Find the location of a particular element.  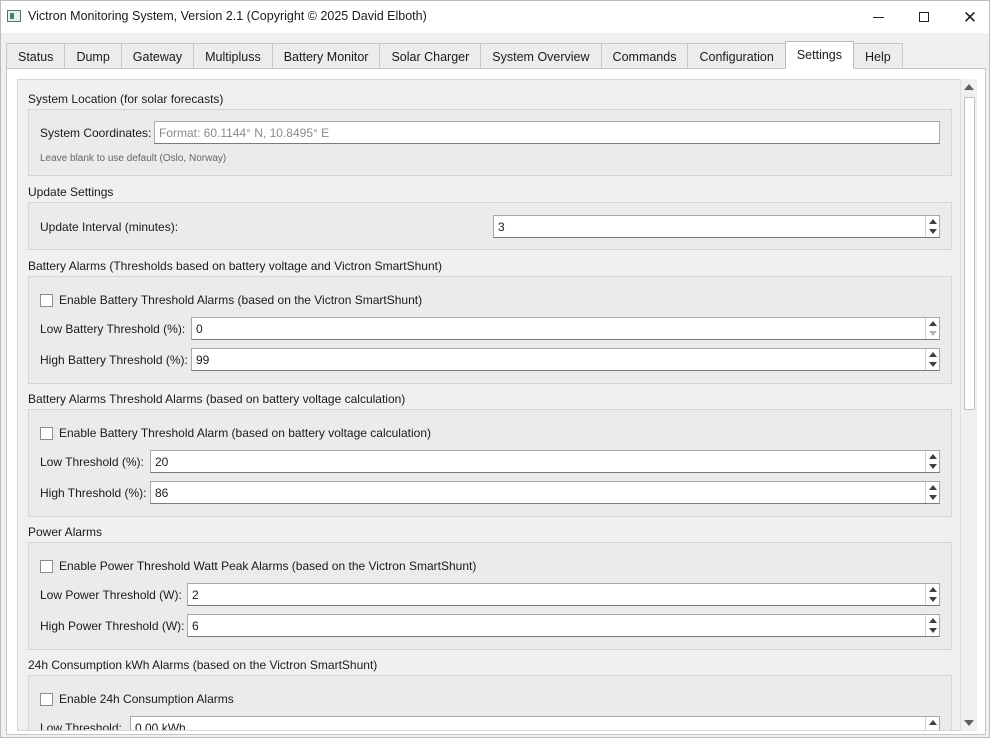

low-threshold-spin is located at coordinates (932, 461).